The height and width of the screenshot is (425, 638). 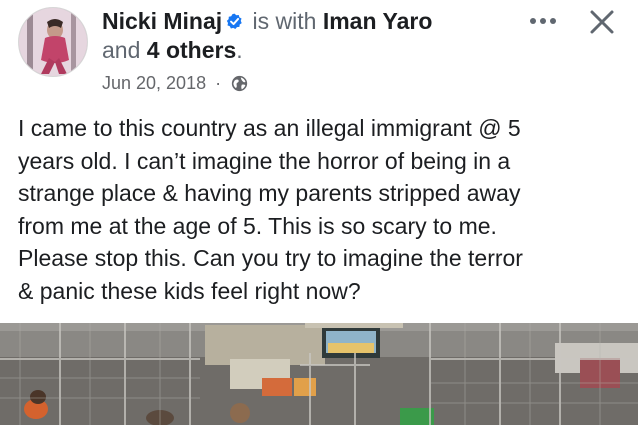 What do you see at coordinates (239, 50) in the screenshot?
I see `header-period: .` at bounding box center [239, 50].